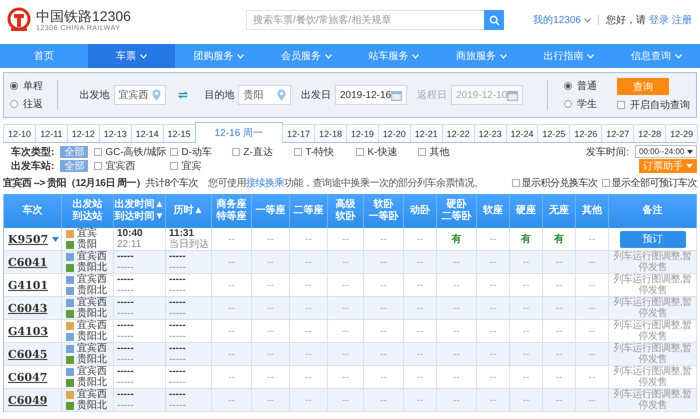  I want to click on date-tab: 12-23, so click(490, 133).